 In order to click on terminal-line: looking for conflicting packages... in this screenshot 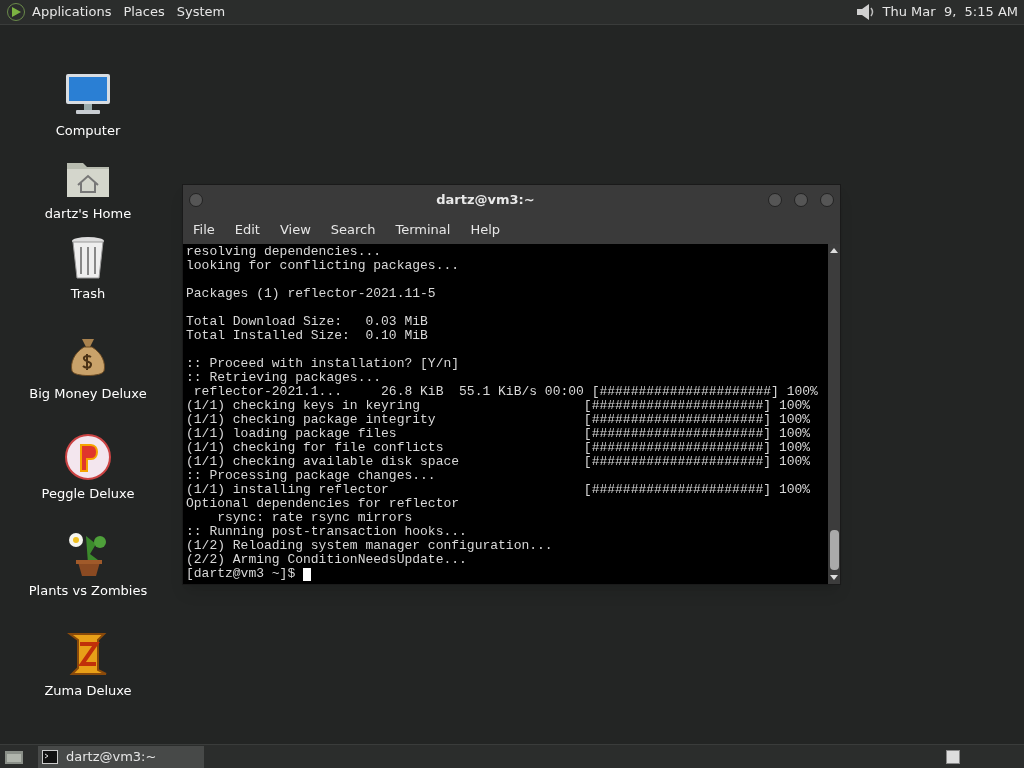, I will do `click(323, 266)`.